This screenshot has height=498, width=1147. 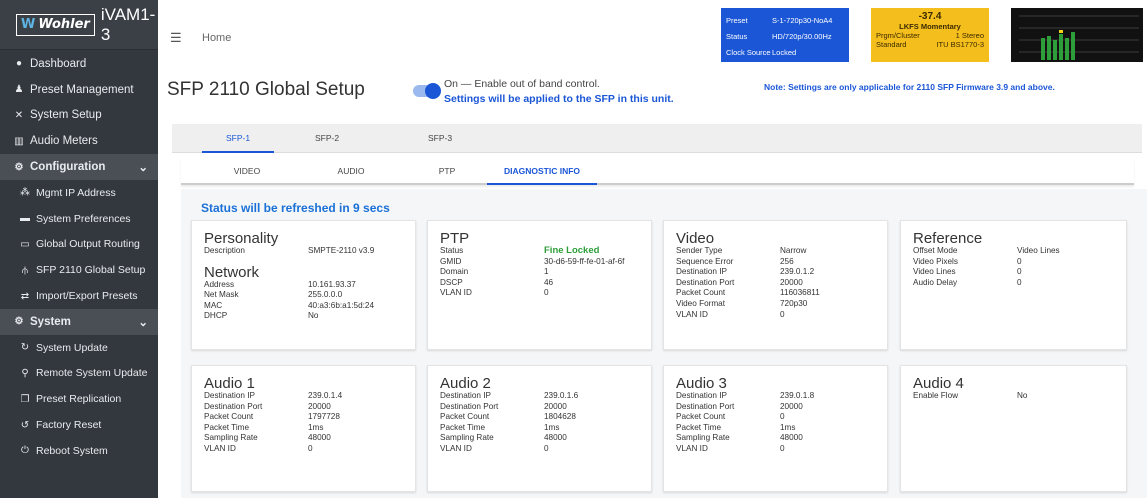 I want to click on kv-key: Video Format, so click(x=700, y=303).